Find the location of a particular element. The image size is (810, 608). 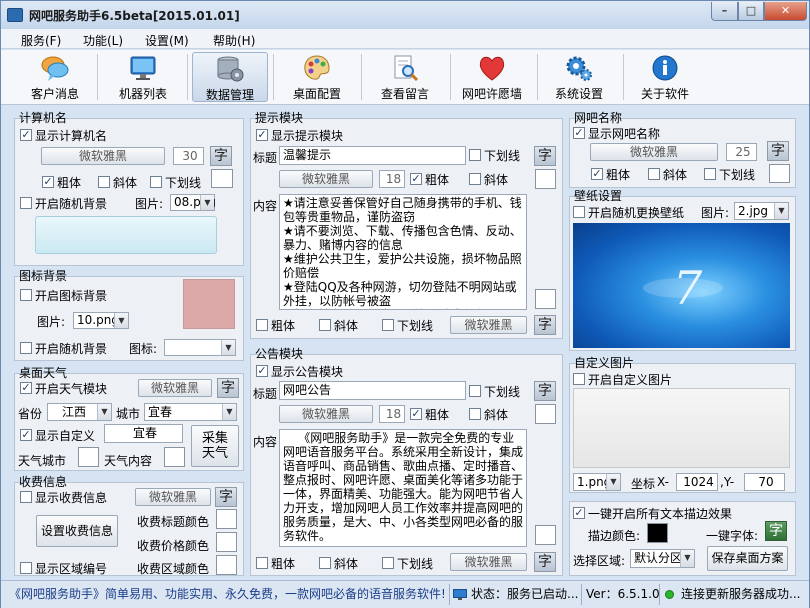

tips-title-font-button: 微软雅黑 is located at coordinates (326, 179).